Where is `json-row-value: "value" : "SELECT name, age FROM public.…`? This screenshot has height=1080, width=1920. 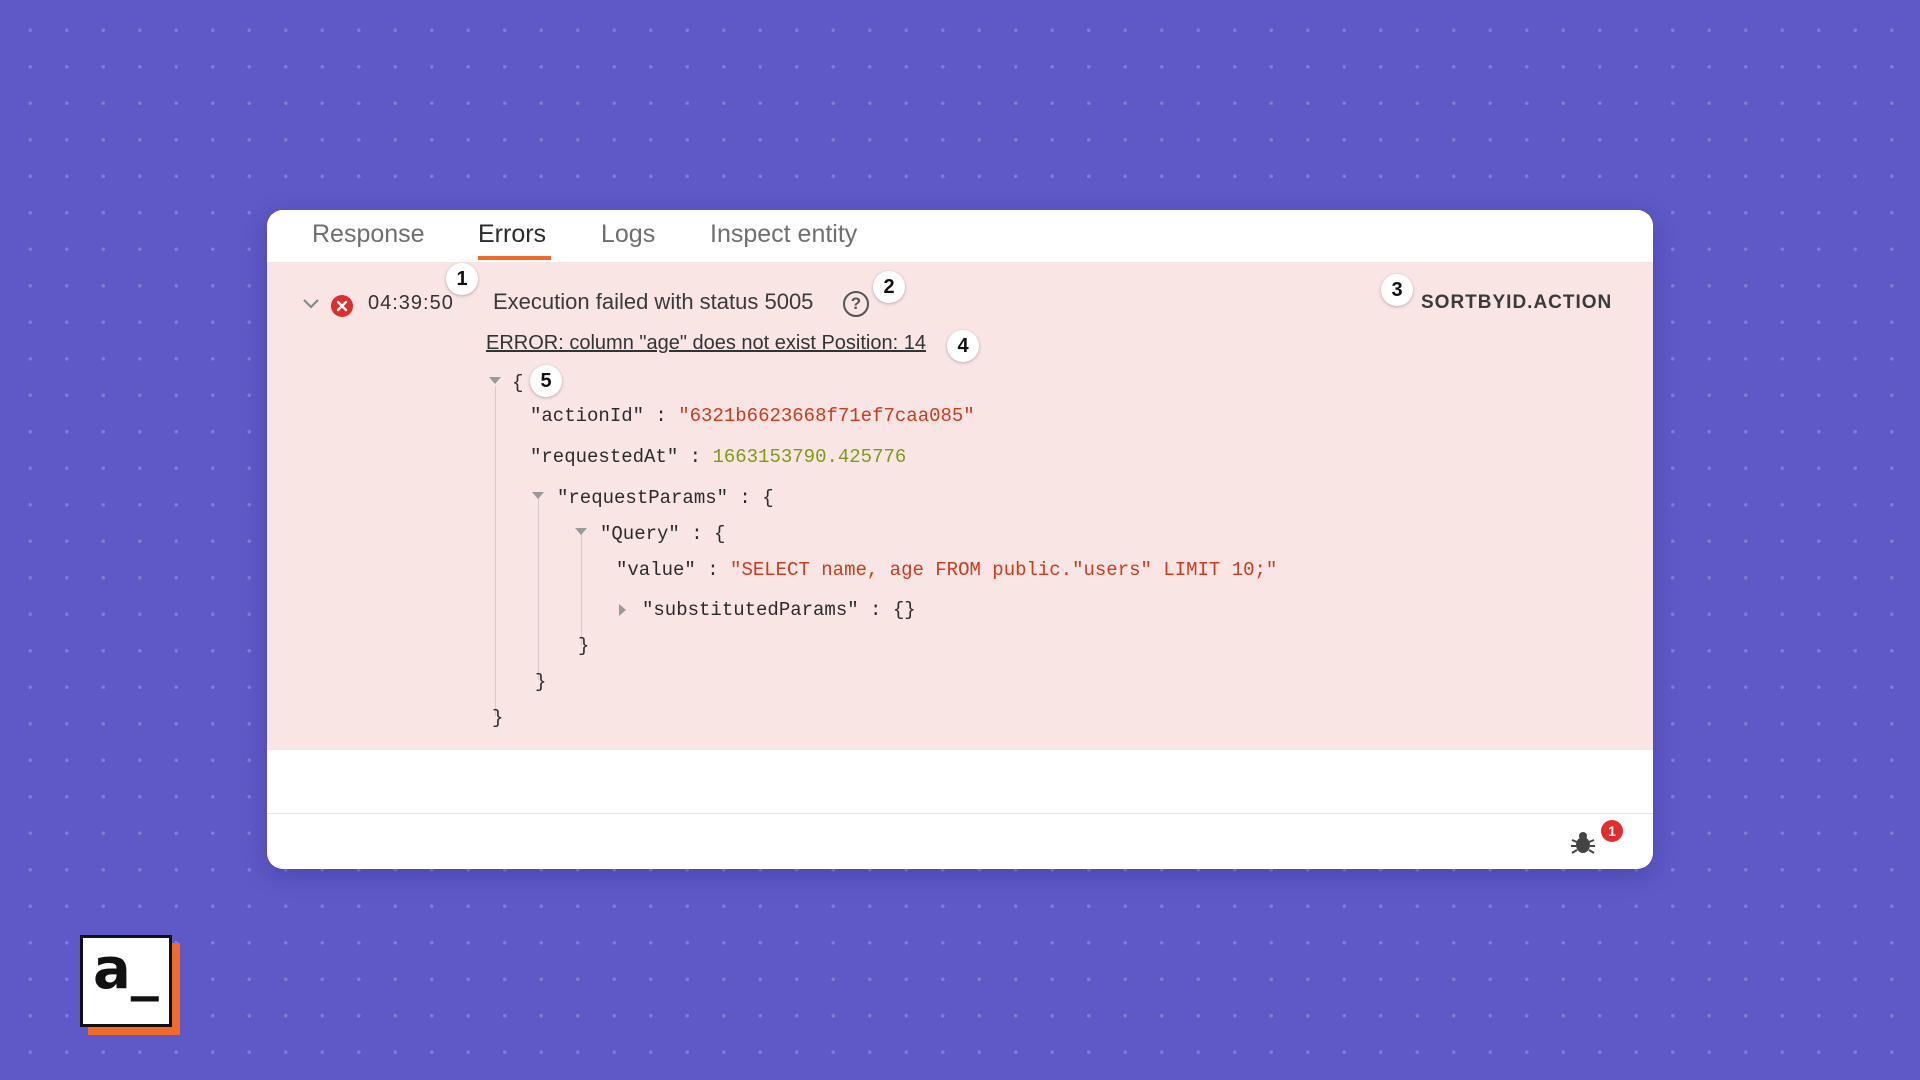 json-row-value: "value" : "SELECT name, age FROM public.… is located at coordinates (946, 570).